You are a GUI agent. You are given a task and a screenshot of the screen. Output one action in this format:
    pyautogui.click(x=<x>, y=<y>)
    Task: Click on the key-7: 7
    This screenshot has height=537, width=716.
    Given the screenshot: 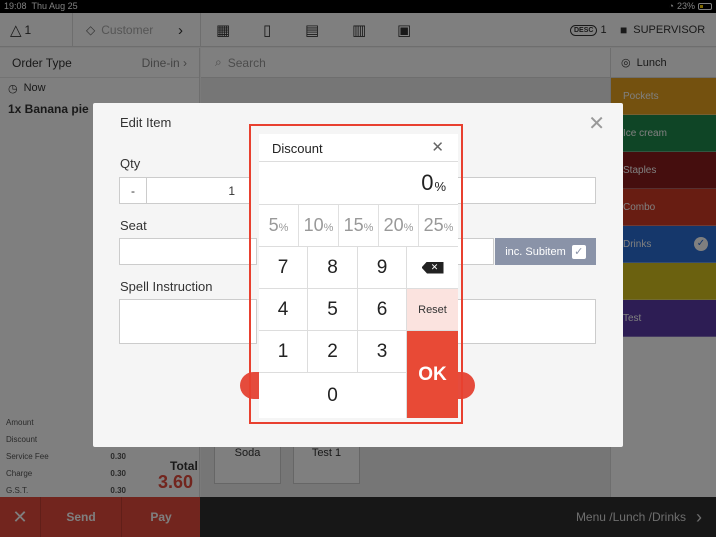 What is the action you would take?
    pyautogui.click(x=283, y=268)
    